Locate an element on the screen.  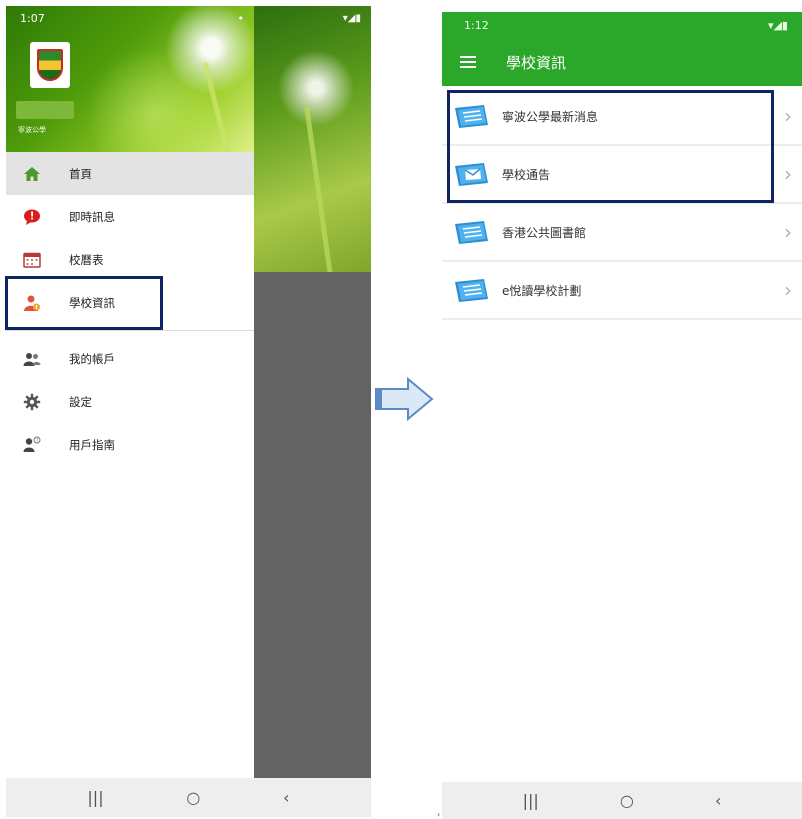
menu-label: 校曆表 is located at coordinates (86, 259).